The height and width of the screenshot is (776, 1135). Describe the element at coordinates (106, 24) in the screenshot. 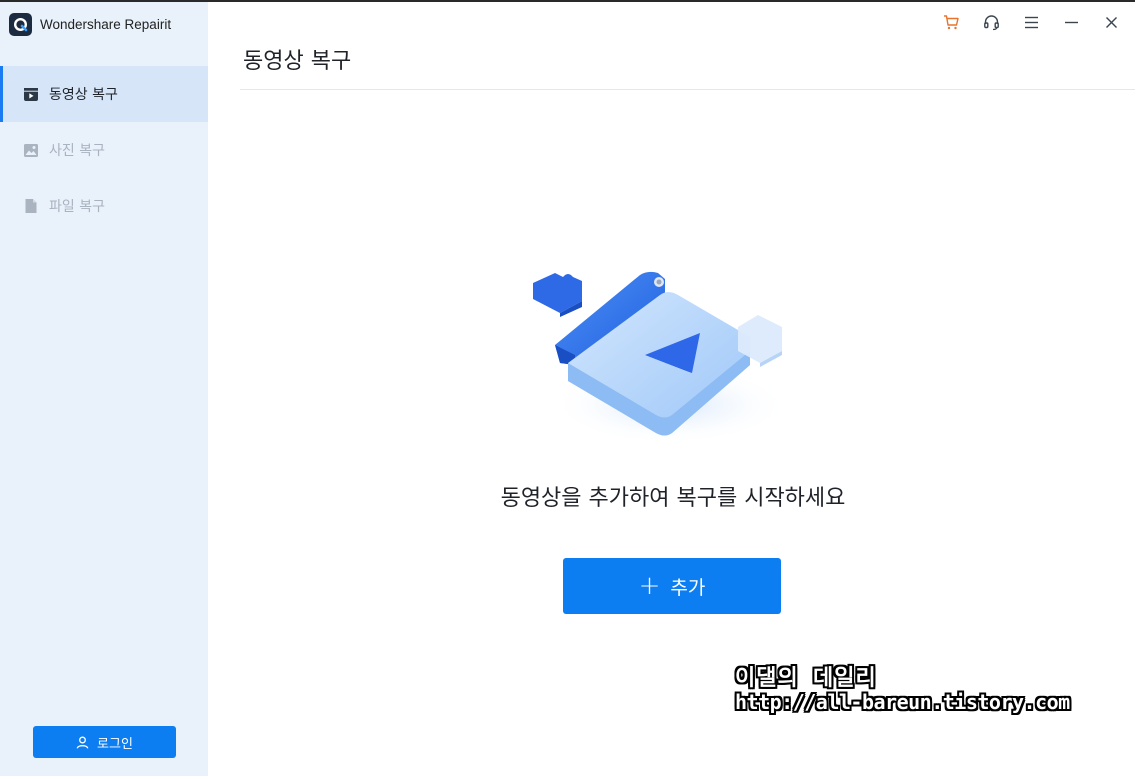

I see `app-title: Wondershare Repairit` at that location.